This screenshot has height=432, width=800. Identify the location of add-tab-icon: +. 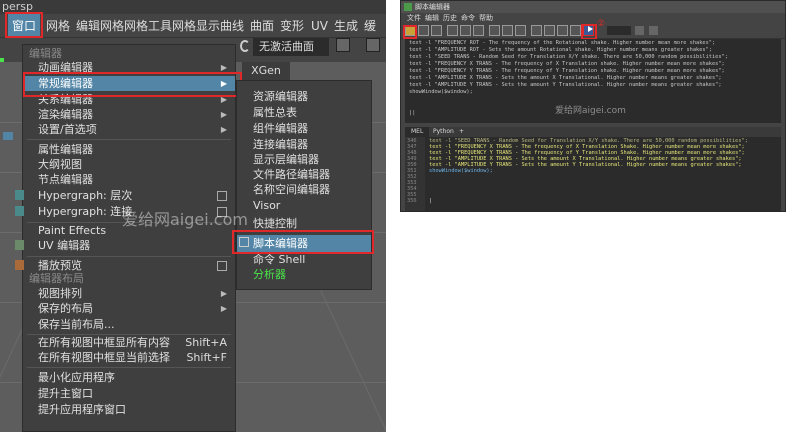
(461, 132).